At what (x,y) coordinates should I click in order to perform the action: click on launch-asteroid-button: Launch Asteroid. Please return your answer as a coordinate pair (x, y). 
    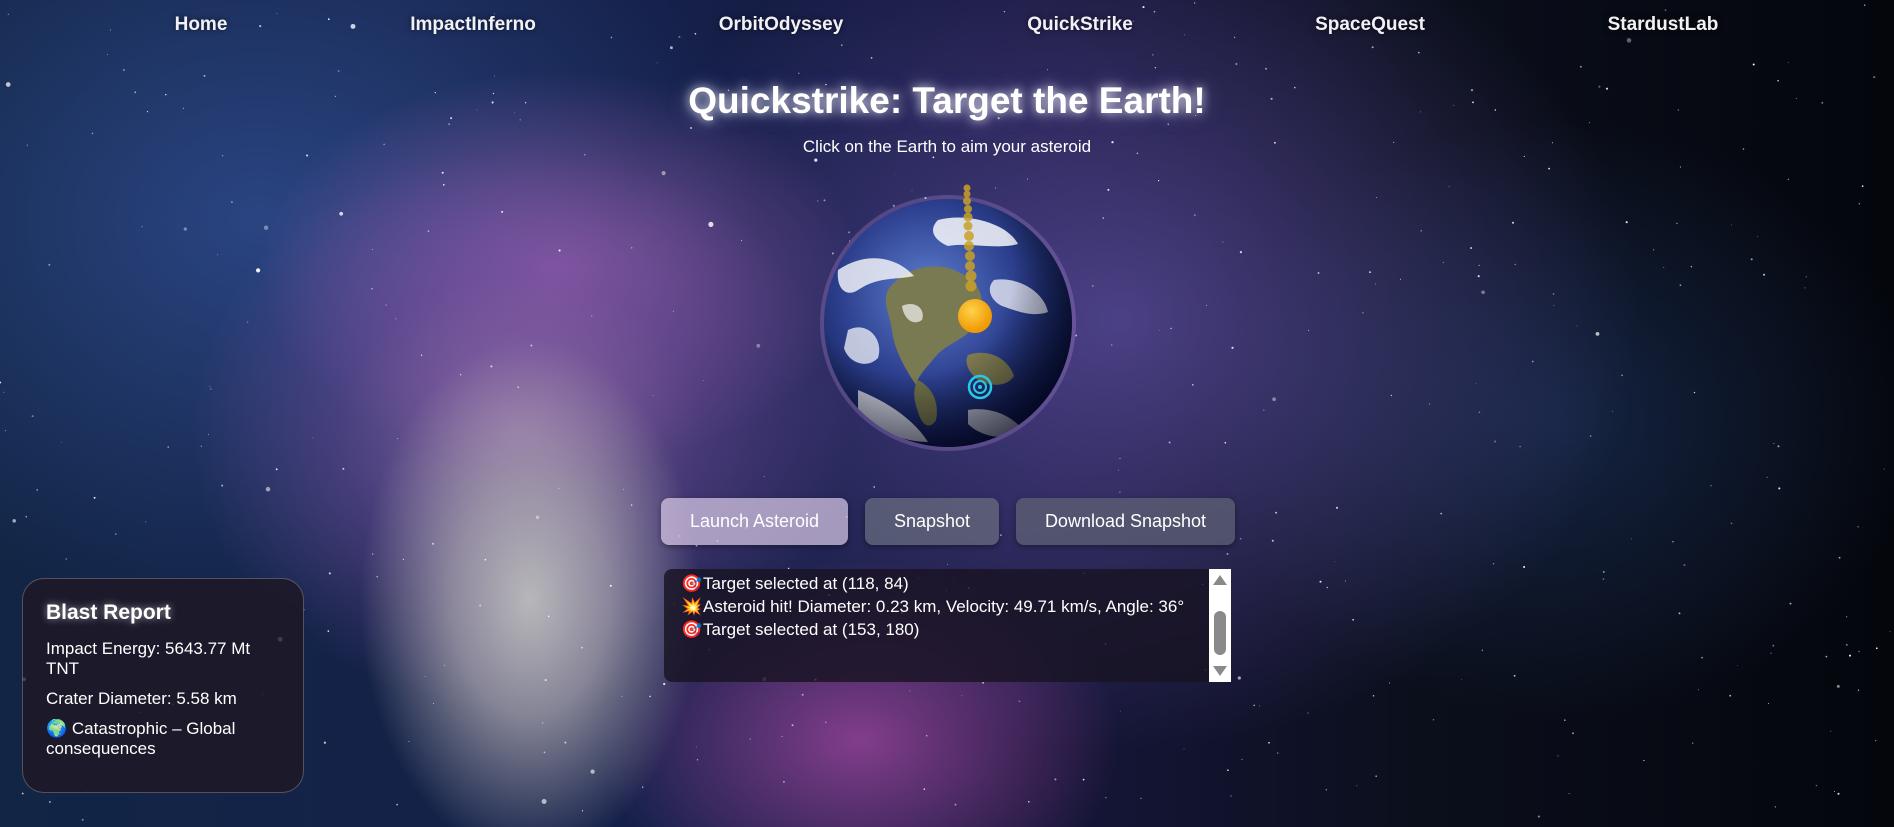
    Looking at the image, I should click on (754, 521).